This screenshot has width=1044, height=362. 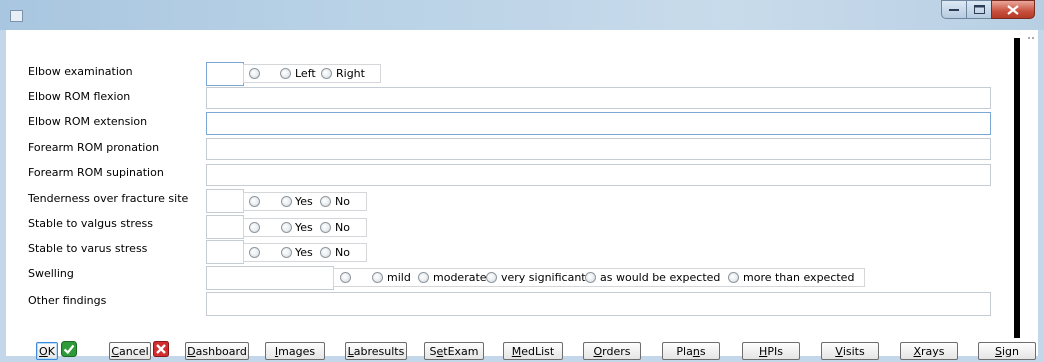 I want to click on medlist-button: MedList, so click(x=533, y=351).